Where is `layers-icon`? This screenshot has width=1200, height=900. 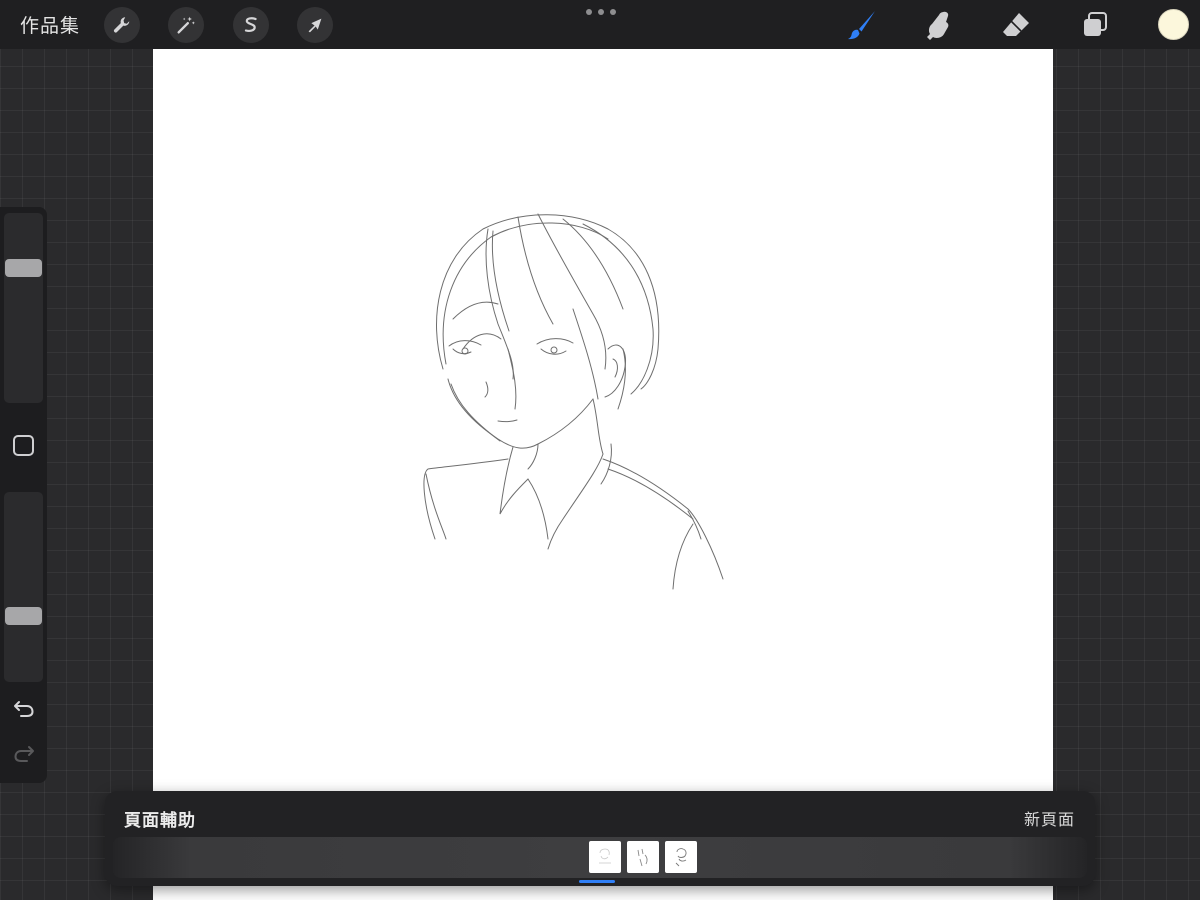 layers-icon is located at coordinates (1095, 24).